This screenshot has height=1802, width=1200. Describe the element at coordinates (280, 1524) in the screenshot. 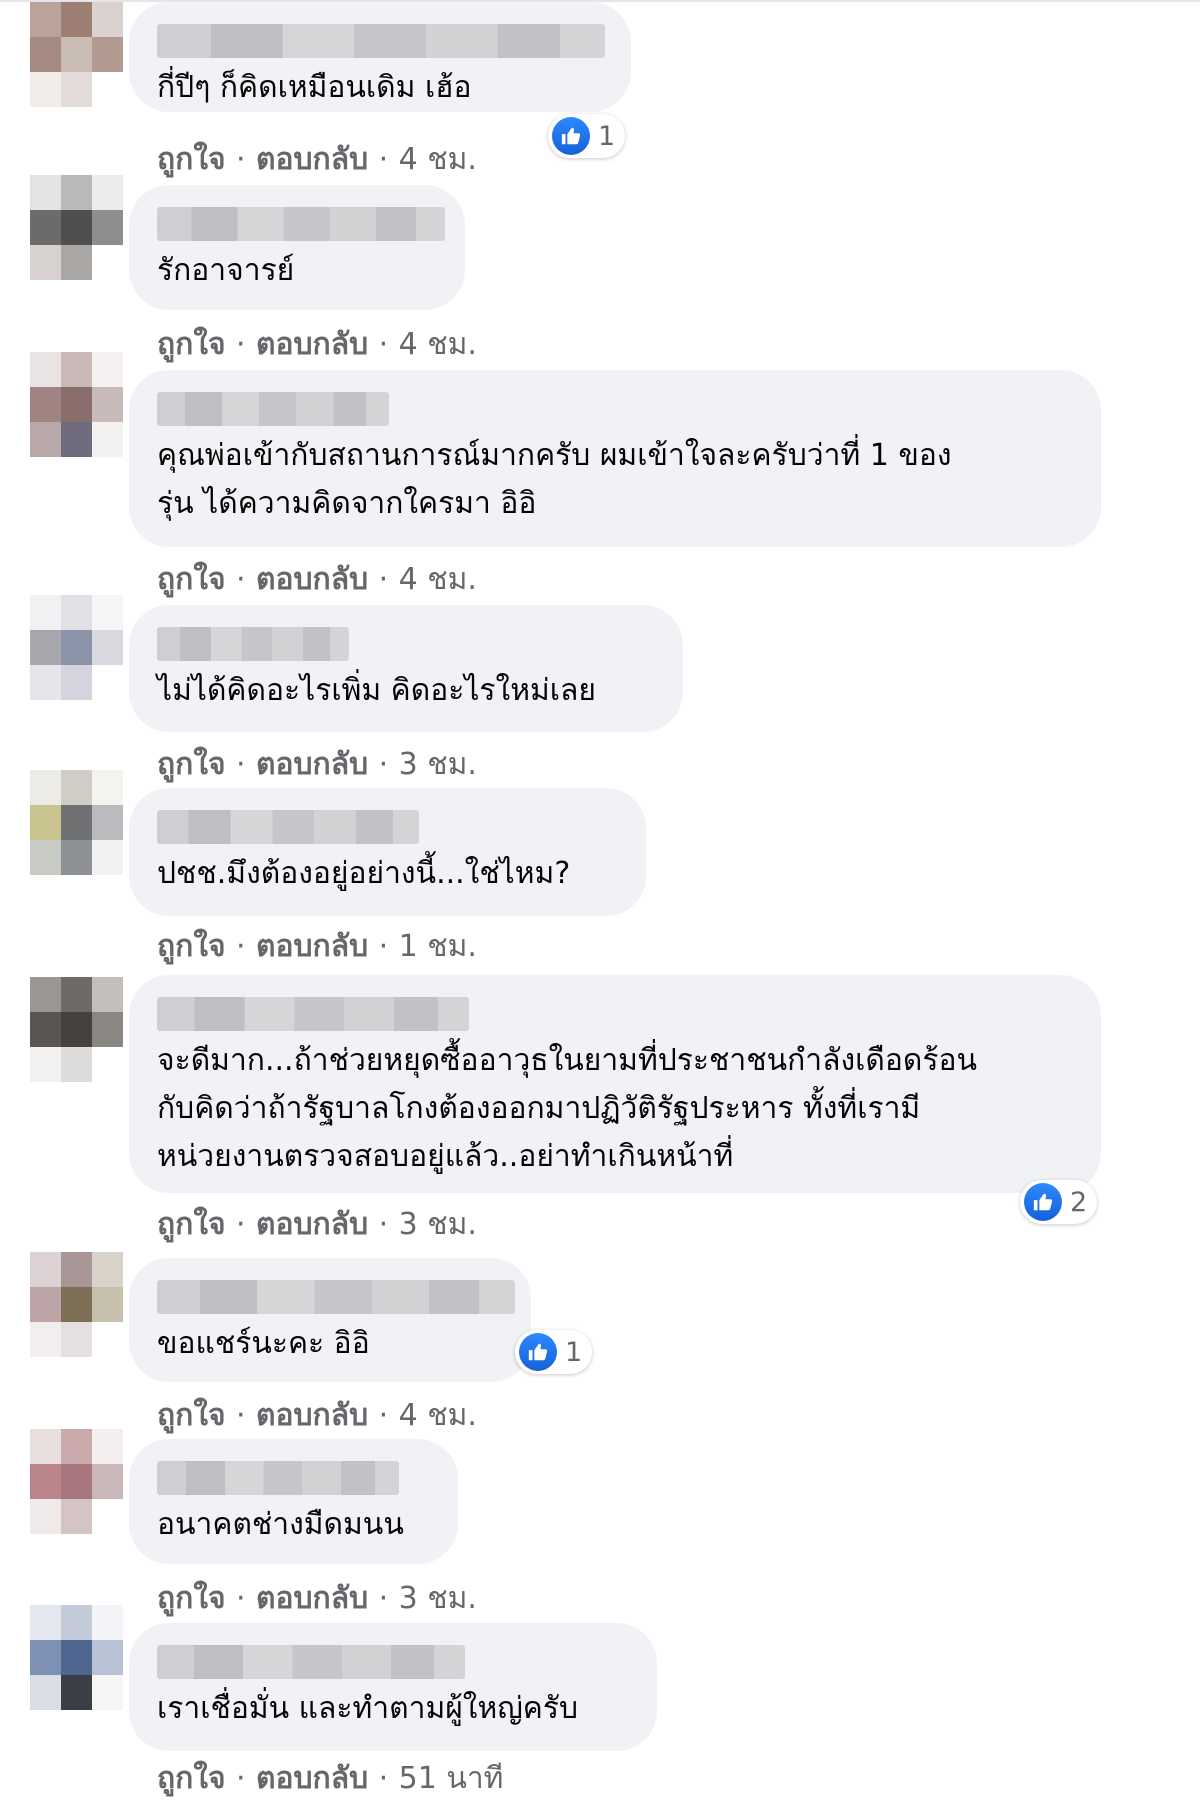

I see `comment-text: อนาคตช่างมืดมนน` at that location.